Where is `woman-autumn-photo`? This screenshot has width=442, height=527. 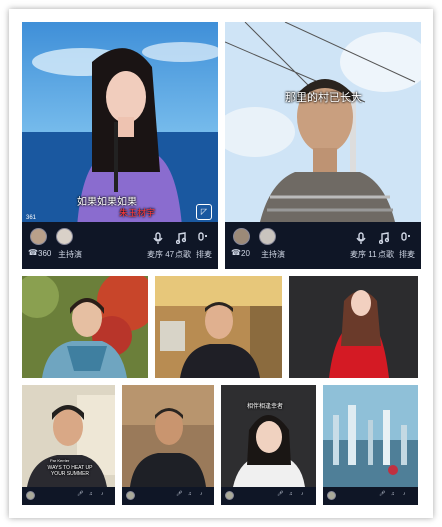
woman-autumn-photo is located at coordinates (85, 327).